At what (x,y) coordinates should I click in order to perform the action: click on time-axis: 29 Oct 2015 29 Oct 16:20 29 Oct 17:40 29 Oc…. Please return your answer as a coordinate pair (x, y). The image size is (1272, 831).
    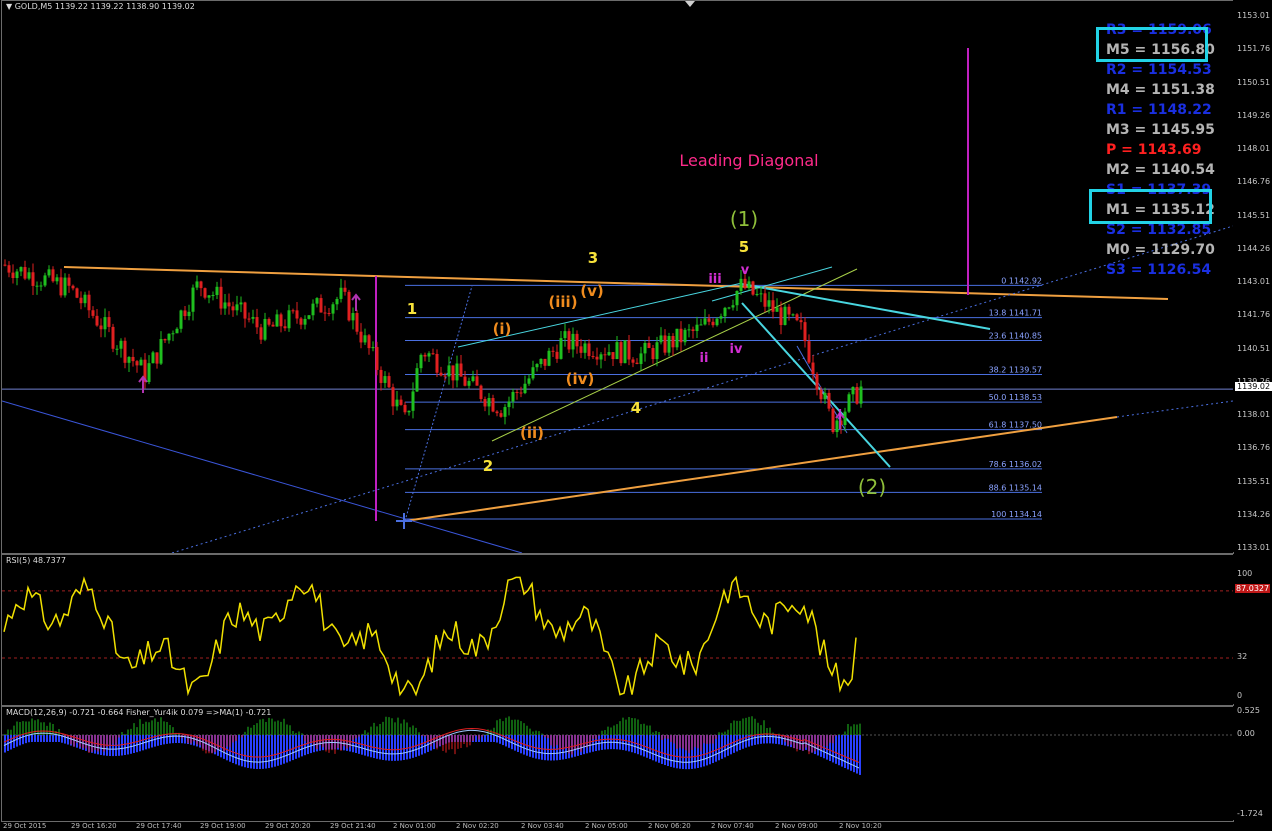
    Looking at the image, I should click on (616, 826).